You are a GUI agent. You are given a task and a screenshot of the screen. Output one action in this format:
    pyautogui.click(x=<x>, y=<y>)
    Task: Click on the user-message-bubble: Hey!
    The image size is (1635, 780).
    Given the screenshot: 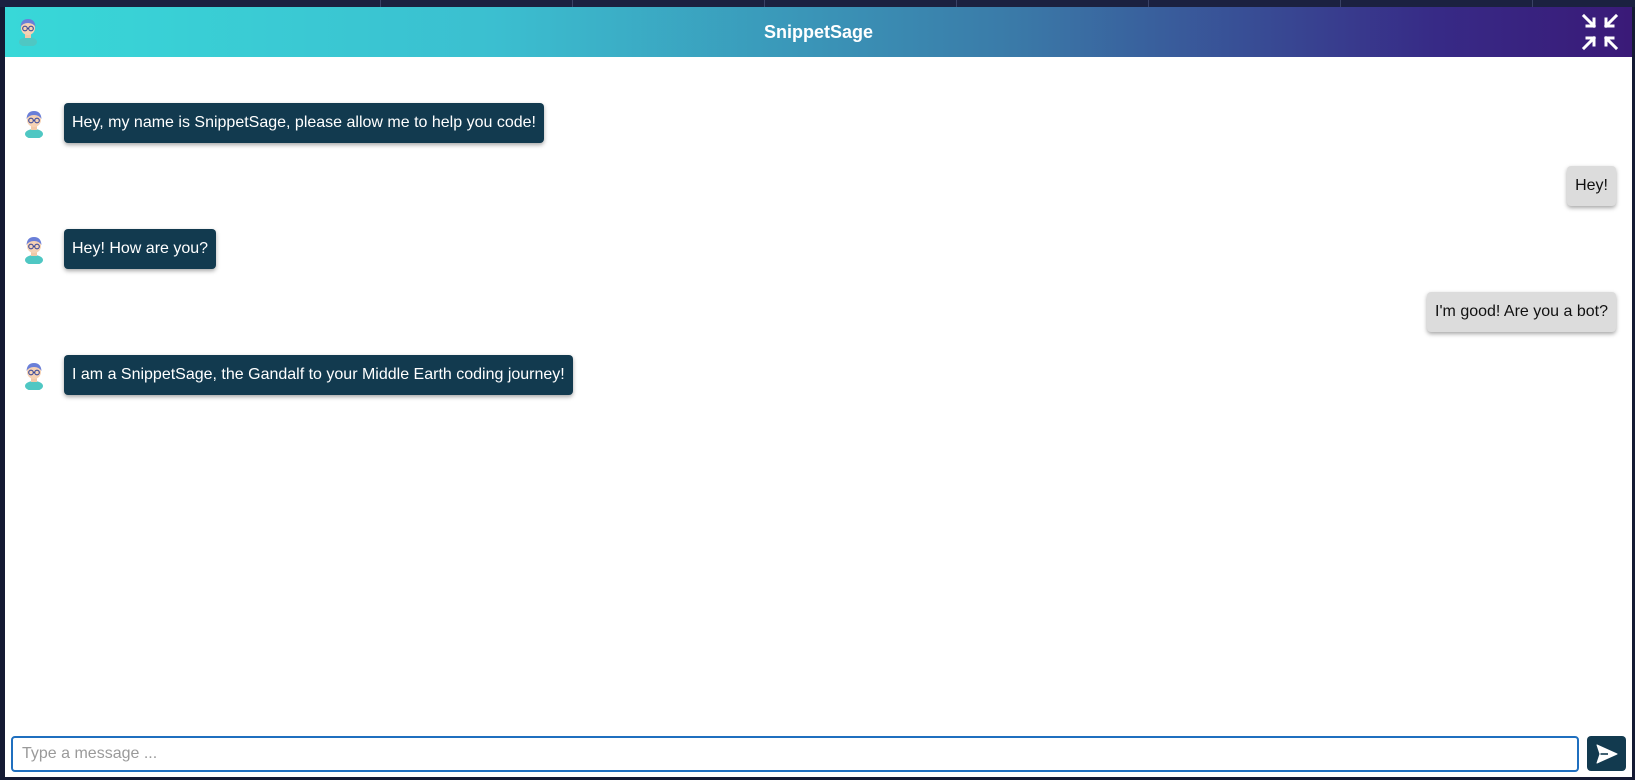 What is the action you would take?
    pyautogui.click(x=1591, y=186)
    